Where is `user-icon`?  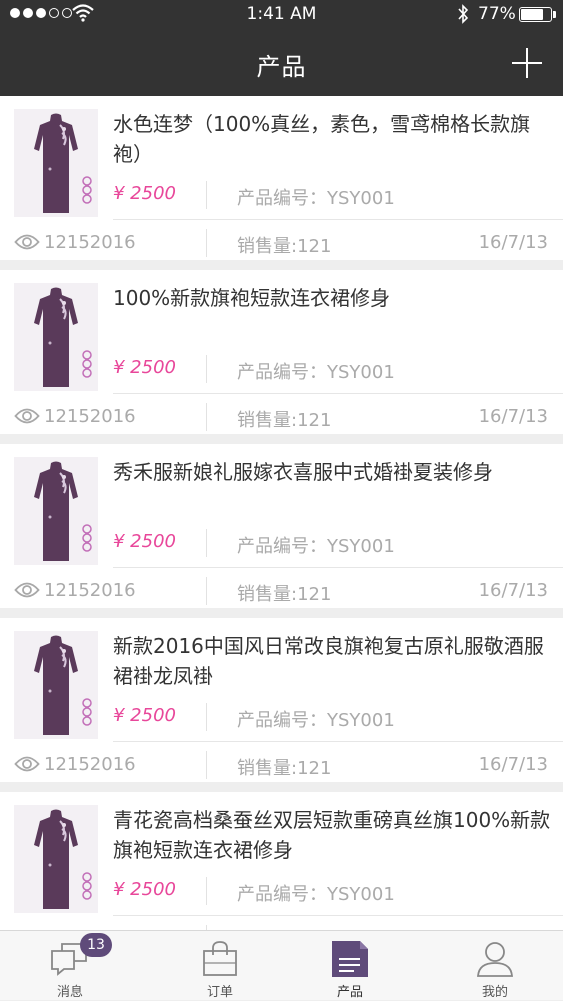 user-icon is located at coordinates (495, 959).